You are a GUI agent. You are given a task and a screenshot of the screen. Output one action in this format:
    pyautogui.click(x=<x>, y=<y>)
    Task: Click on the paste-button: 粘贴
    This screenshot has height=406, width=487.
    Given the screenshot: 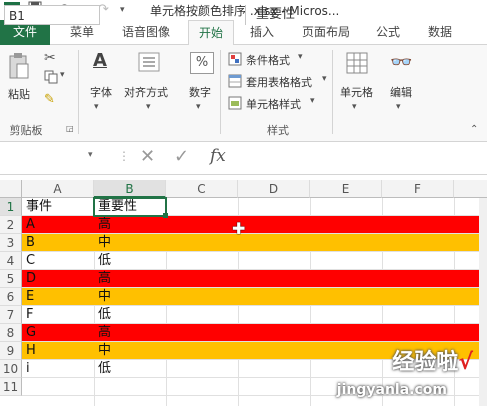 What is the action you would take?
    pyautogui.click(x=19, y=94)
    